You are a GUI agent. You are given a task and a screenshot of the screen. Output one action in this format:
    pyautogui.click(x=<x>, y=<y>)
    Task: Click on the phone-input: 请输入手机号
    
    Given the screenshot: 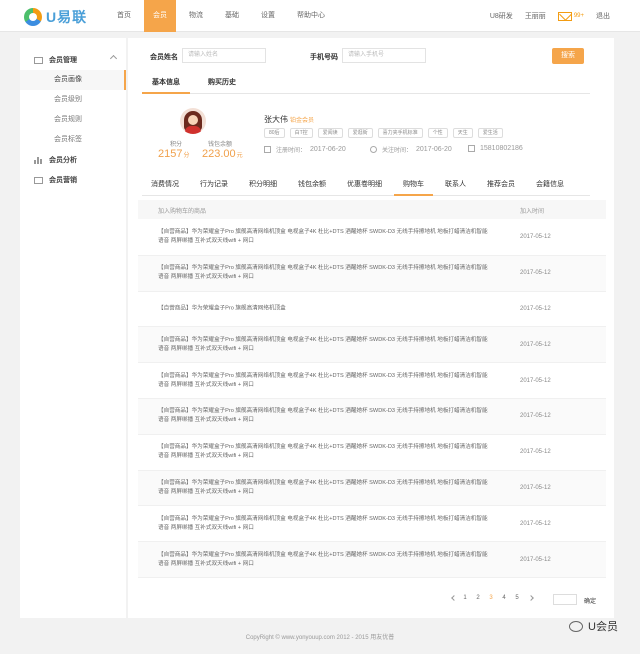 What is the action you would take?
    pyautogui.click(x=384, y=55)
    